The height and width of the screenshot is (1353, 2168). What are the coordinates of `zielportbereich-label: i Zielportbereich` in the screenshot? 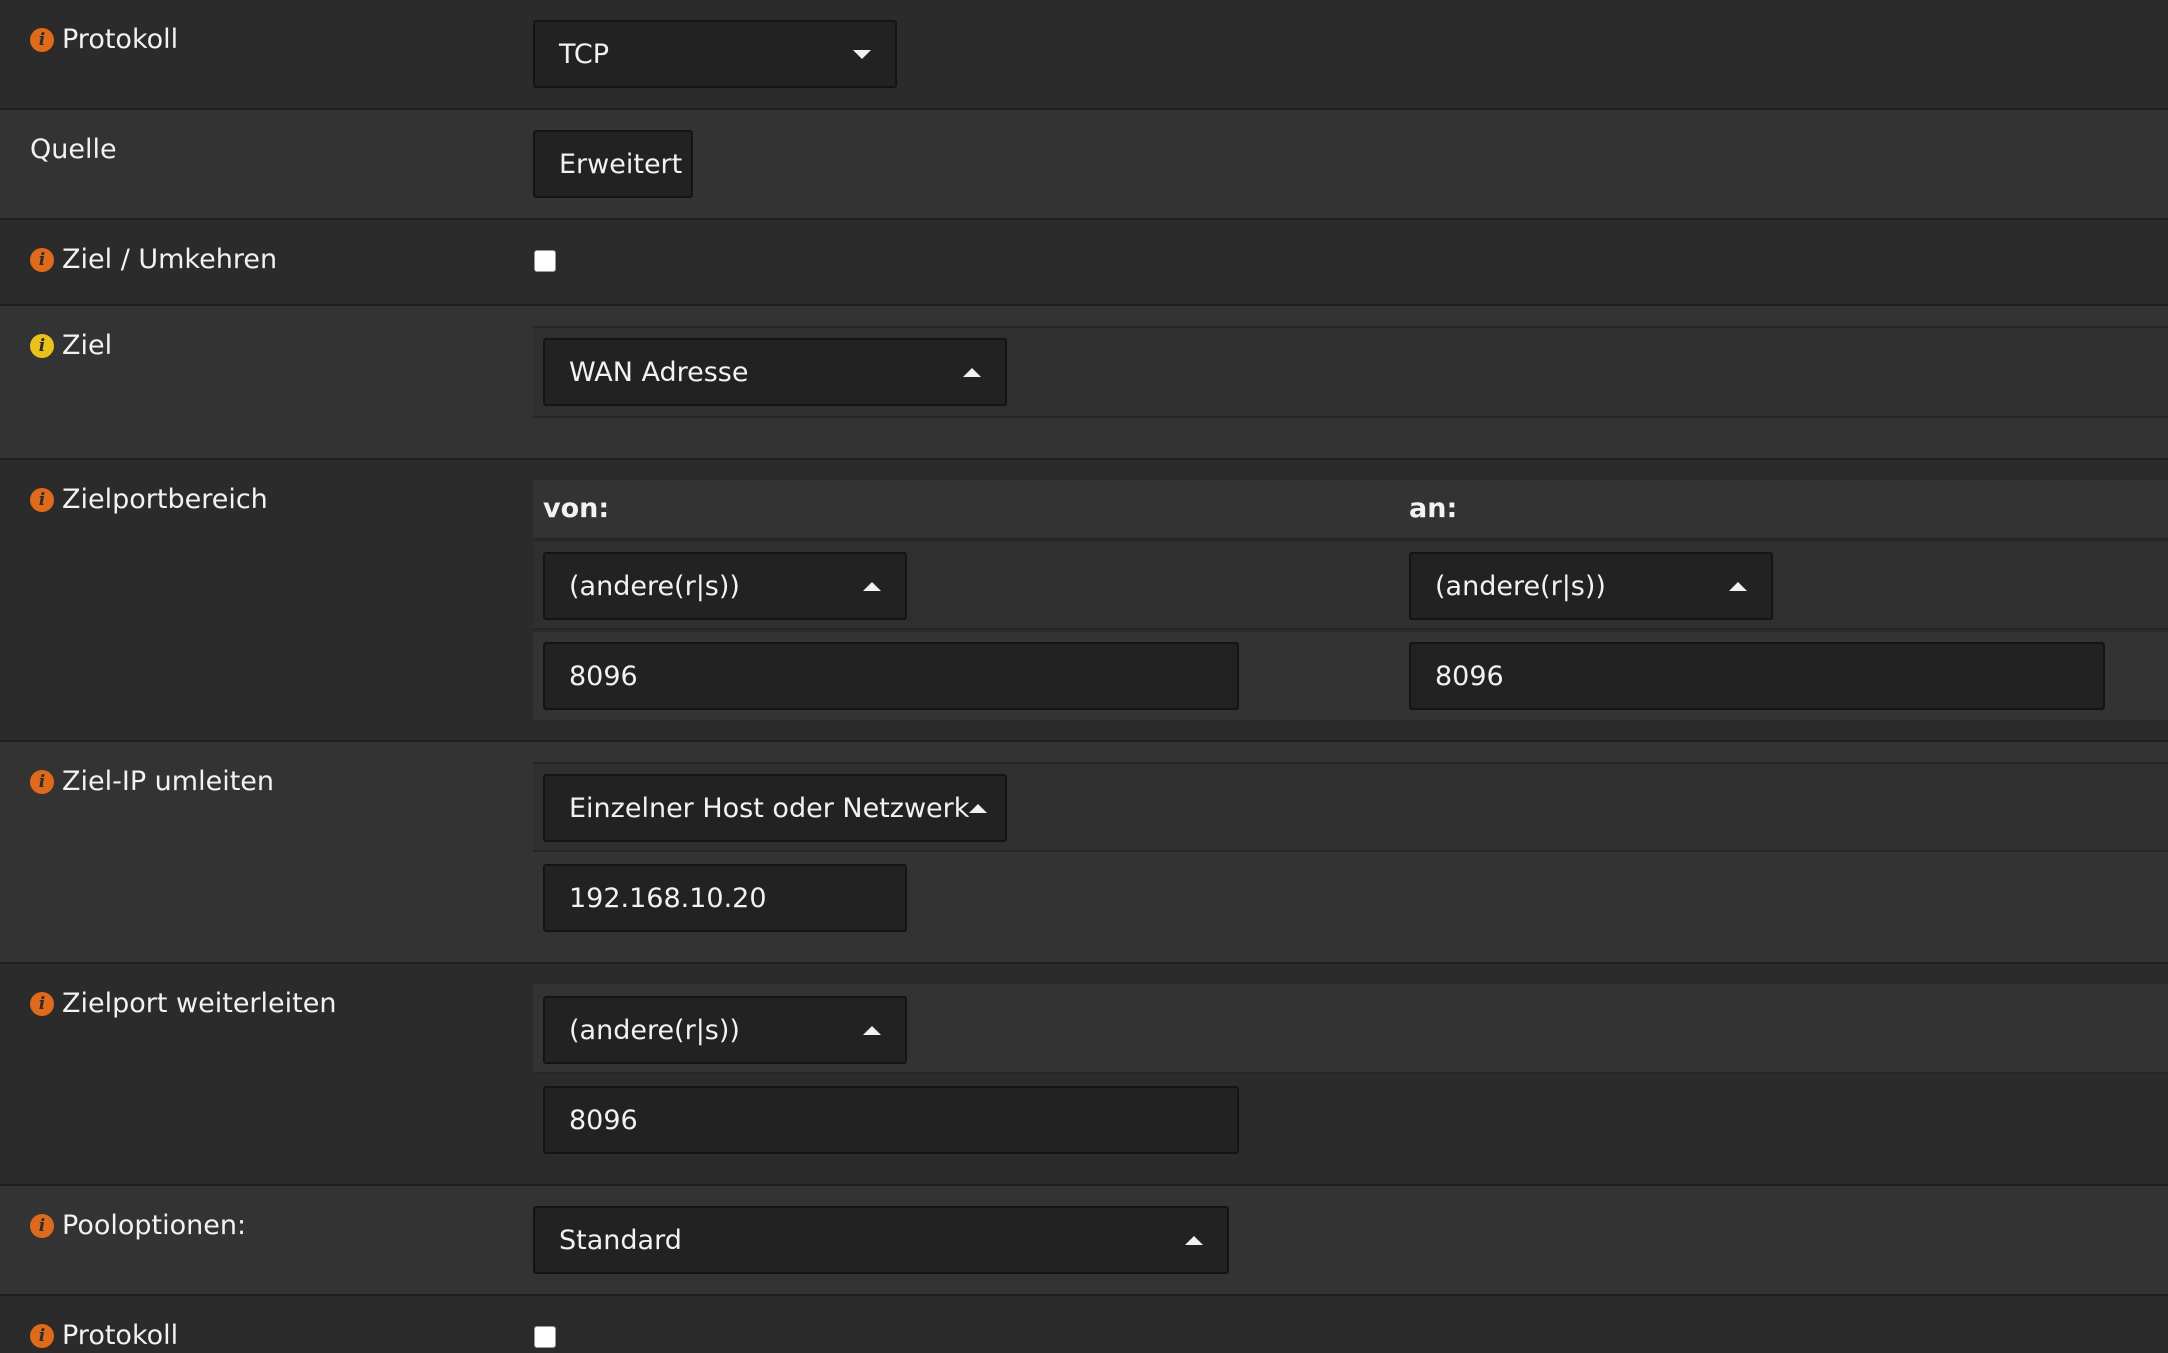 It's located at (149, 499).